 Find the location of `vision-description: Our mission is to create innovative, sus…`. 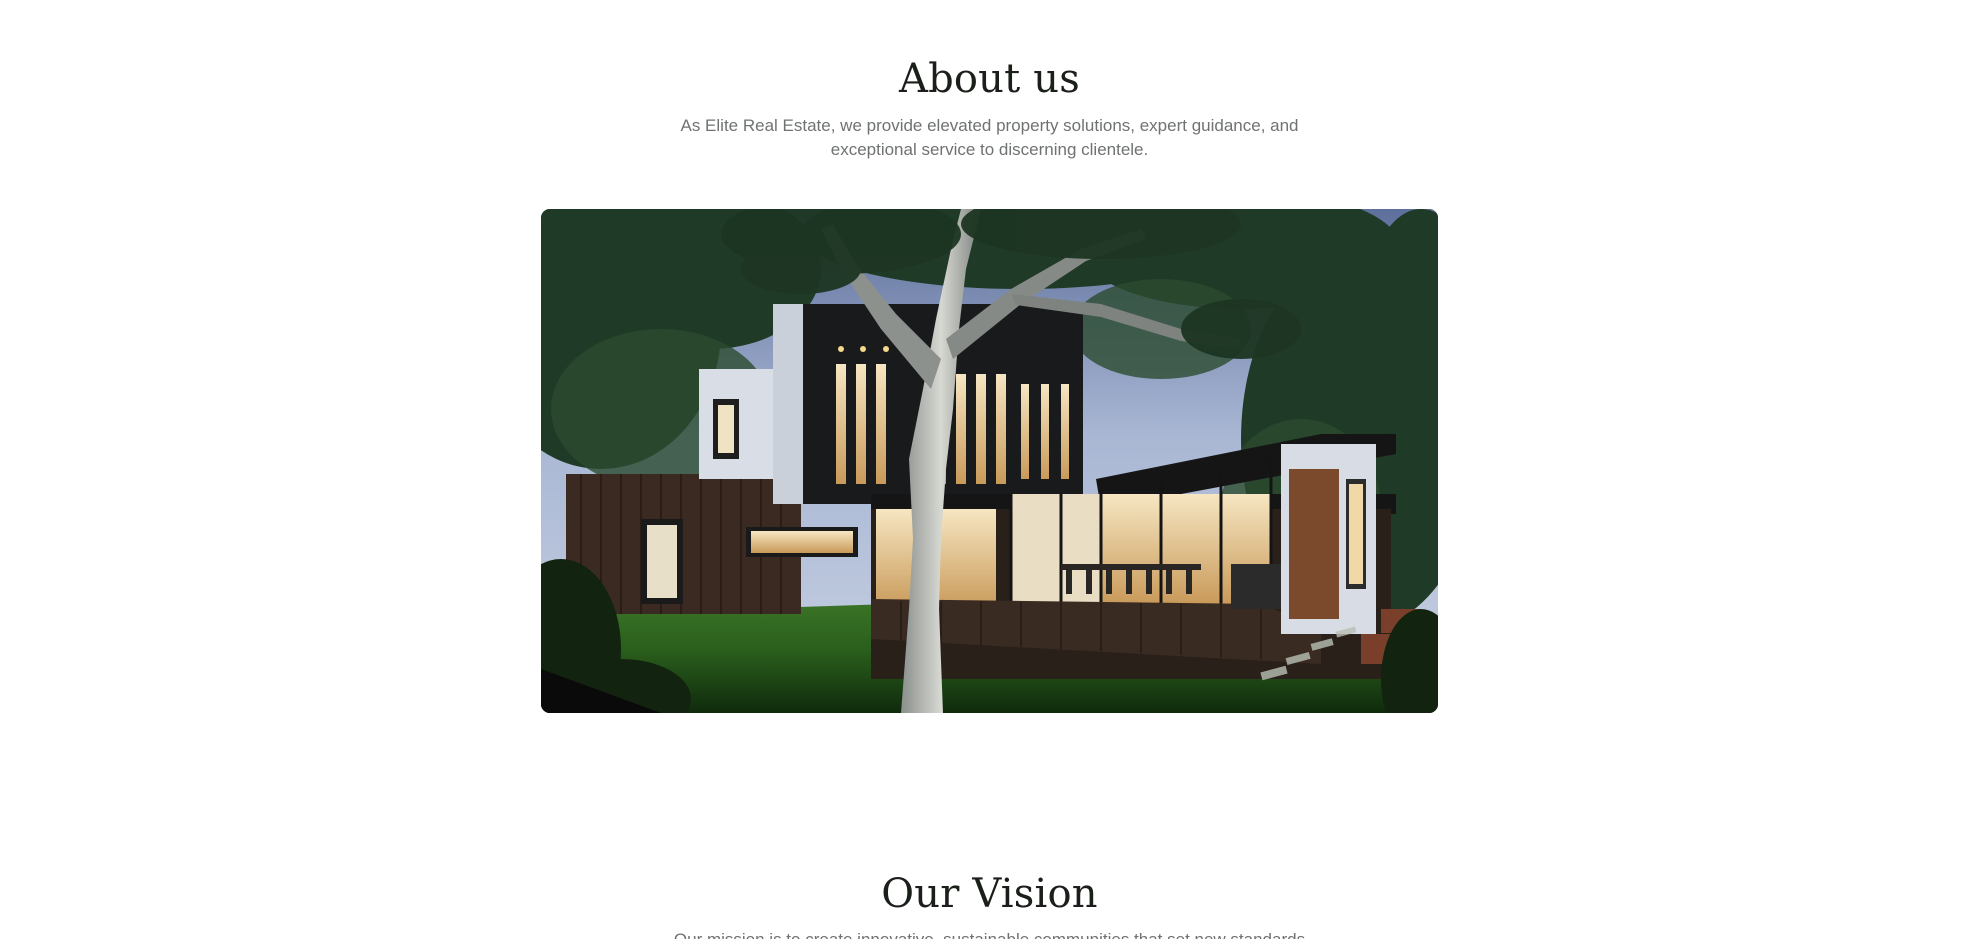

vision-description: Our mission is to create innovative, sus… is located at coordinates (990, 933).